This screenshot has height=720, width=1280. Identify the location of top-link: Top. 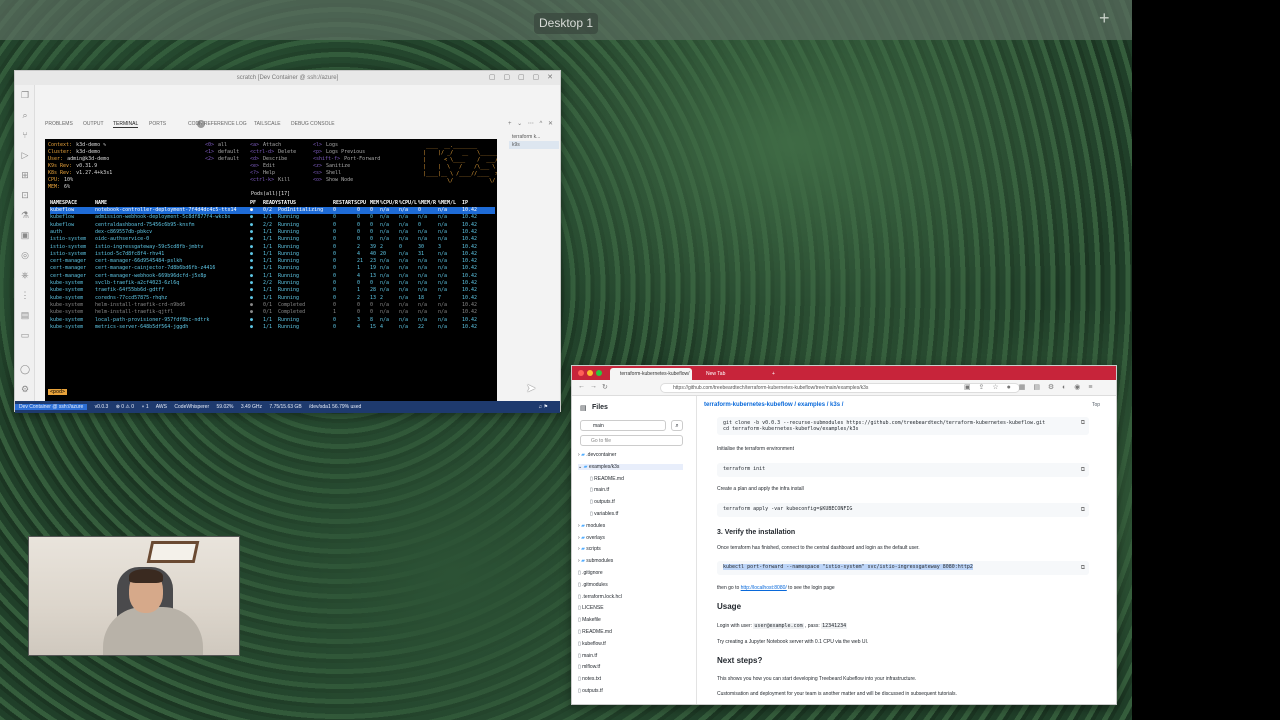
(1096, 405).